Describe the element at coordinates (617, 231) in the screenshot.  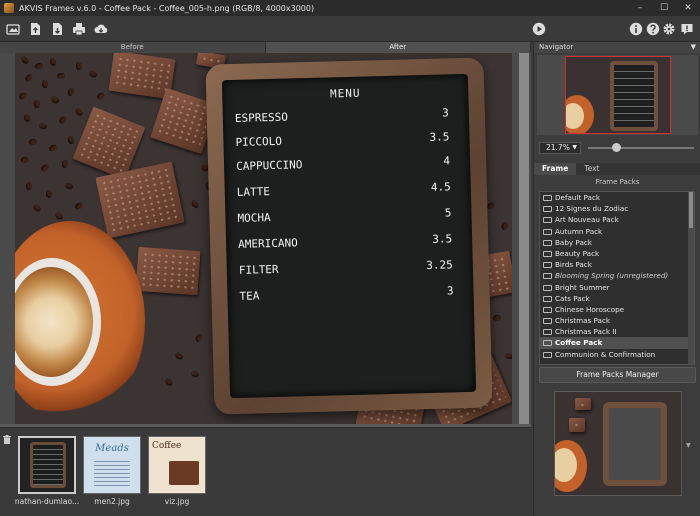
I see `frame-pack-item: Autumn Pack` at that location.